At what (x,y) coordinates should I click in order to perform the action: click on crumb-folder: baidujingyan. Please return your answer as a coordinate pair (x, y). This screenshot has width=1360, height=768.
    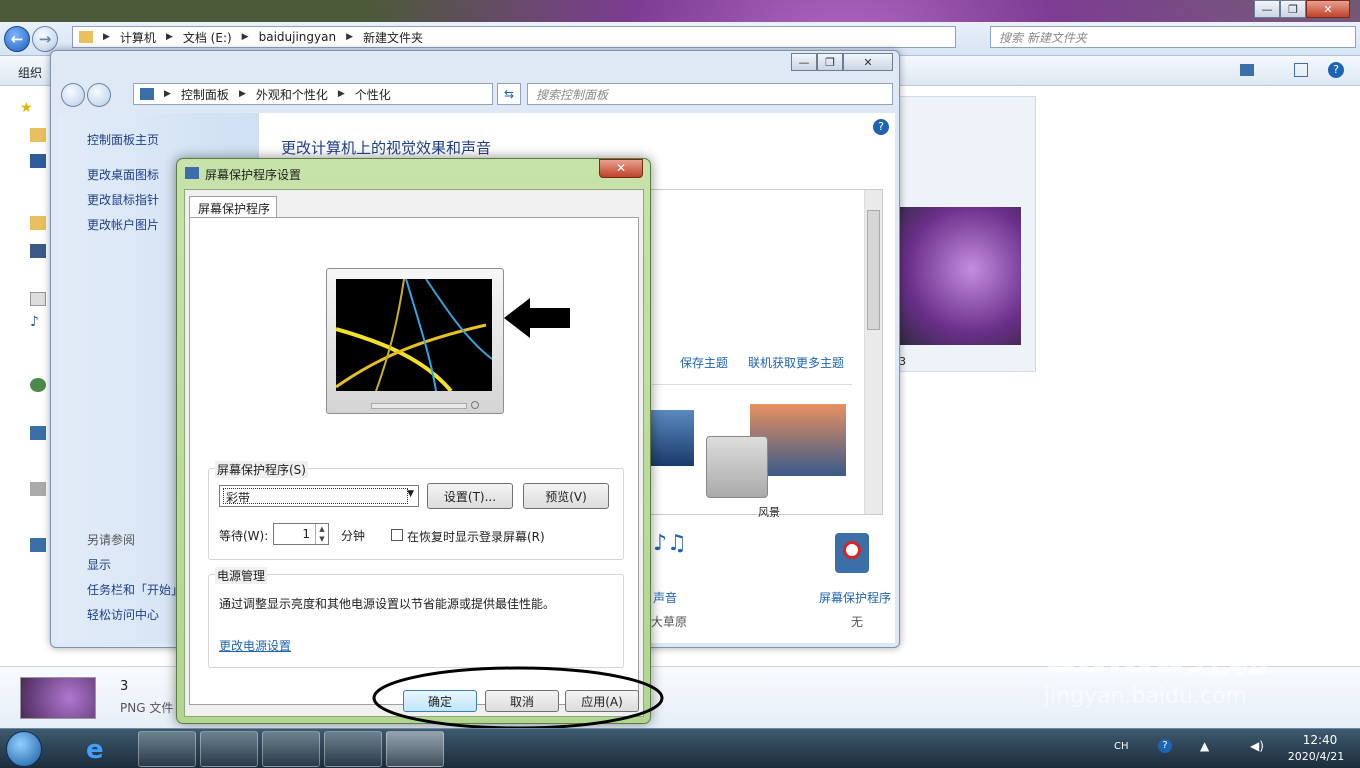
    Looking at the image, I should click on (297, 37).